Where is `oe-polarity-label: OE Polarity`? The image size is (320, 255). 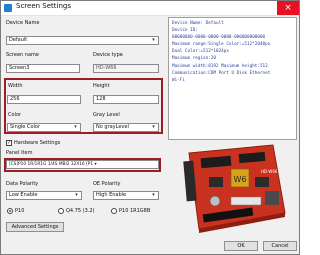 oe-polarity-label: OE Polarity is located at coordinates (107, 184).